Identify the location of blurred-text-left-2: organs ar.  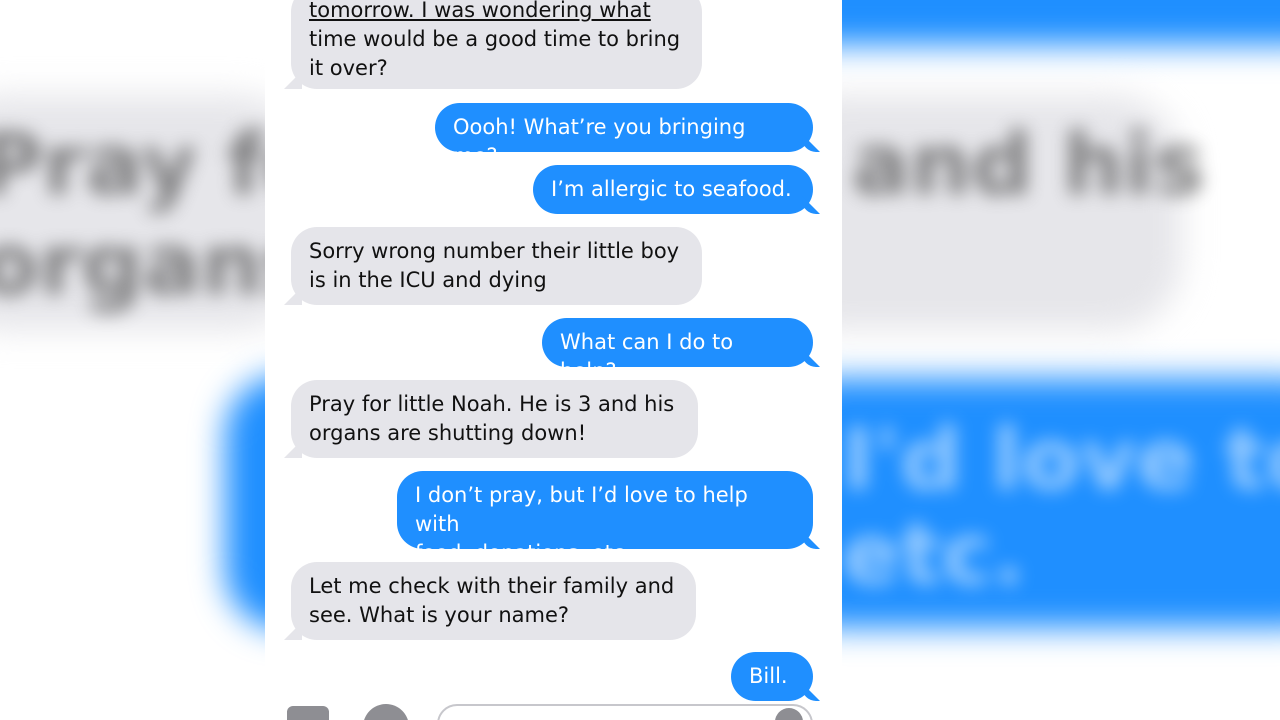
(132, 265).